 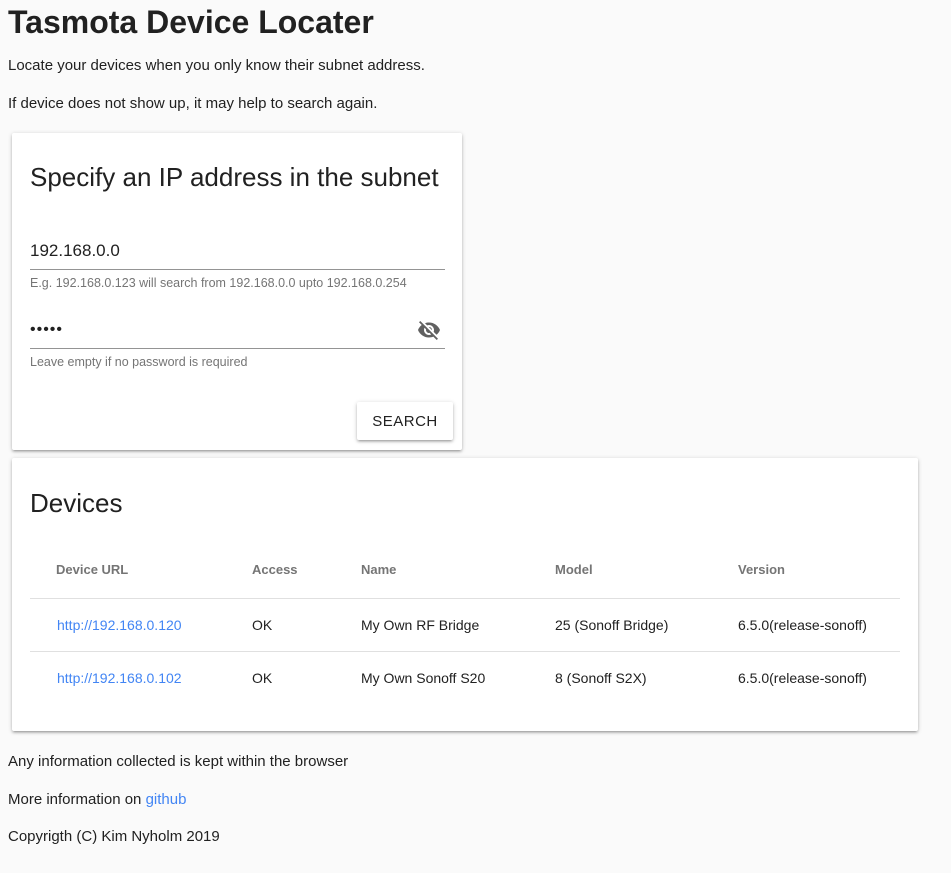 What do you see at coordinates (76, 503) in the screenshot?
I see `devices-card-title: Devices` at bounding box center [76, 503].